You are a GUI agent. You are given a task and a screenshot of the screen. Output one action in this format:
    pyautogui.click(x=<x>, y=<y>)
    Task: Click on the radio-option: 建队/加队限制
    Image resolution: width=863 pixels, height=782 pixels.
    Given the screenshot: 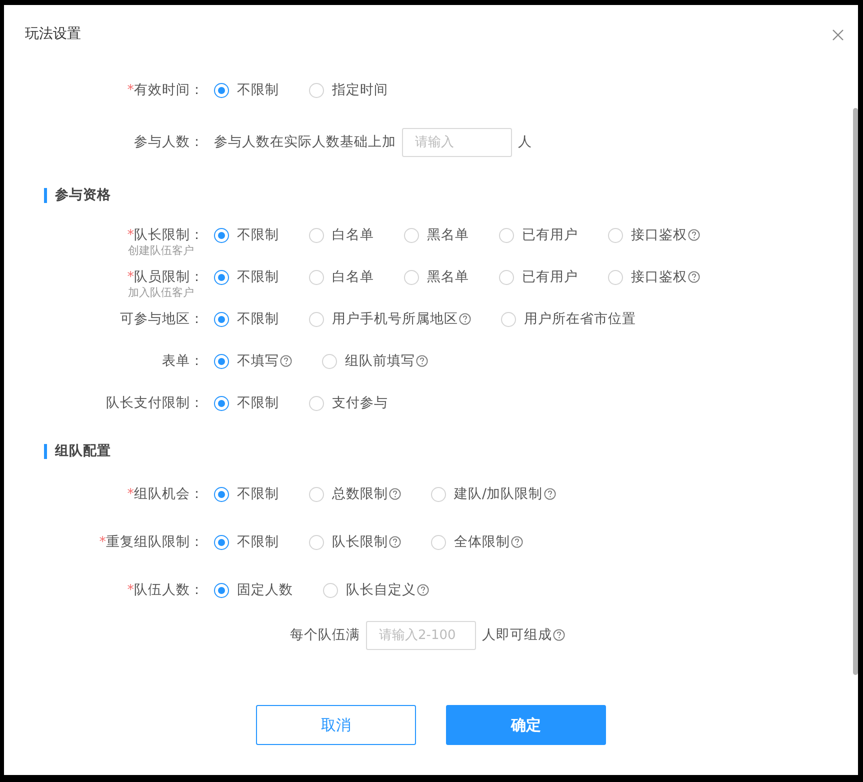 What is the action you would take?
    pyautogui.click(x=493, y=494)
    